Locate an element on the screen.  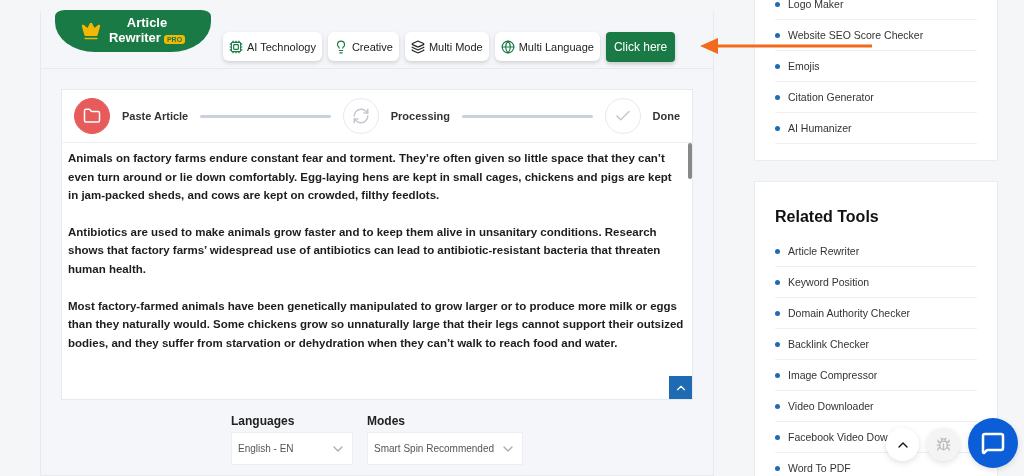
sidebar-link: Image Compressor is located at coordinates (833, 375).